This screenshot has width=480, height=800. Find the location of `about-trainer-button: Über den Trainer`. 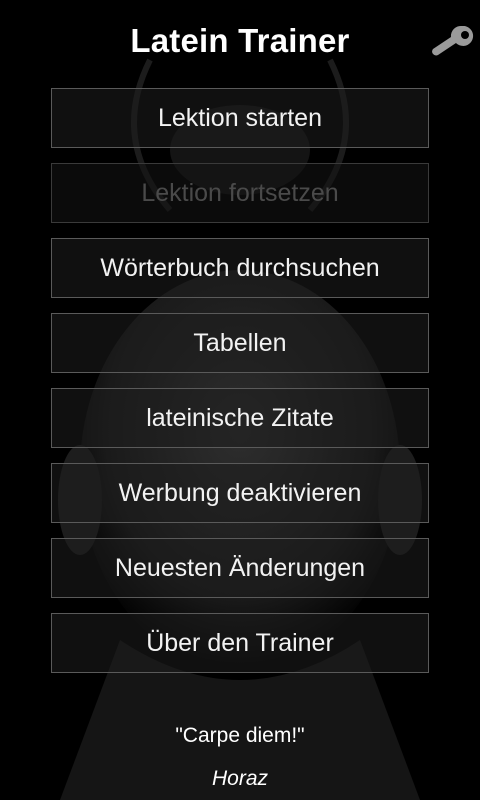

about-trainer-button: Über den Trainer is located at coordinates (240, 643).